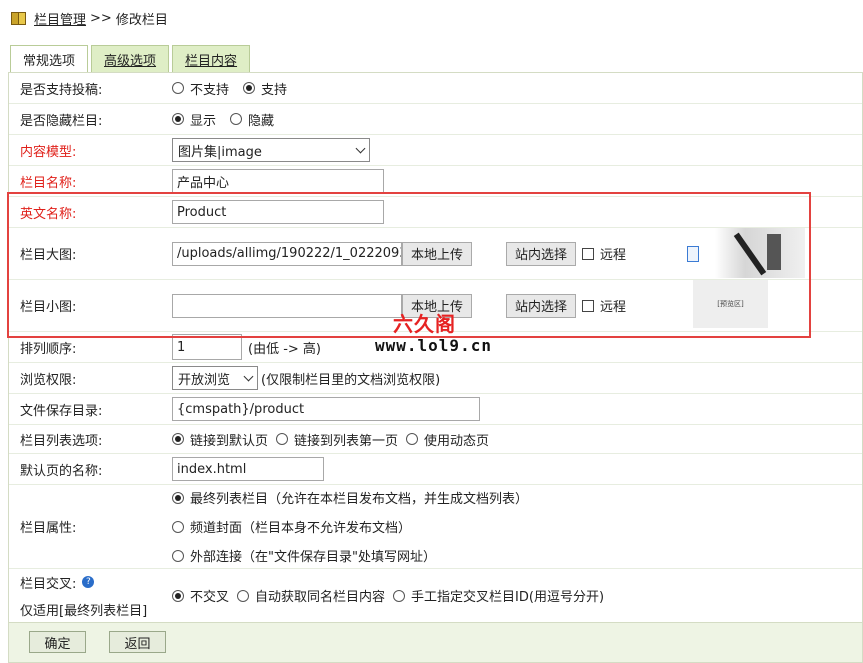 The height and width of the screenshot is (663, 863). Describe the element at coordinates (48, 152) in the screenshot. I see `model-label: 内容模型:` at that location.